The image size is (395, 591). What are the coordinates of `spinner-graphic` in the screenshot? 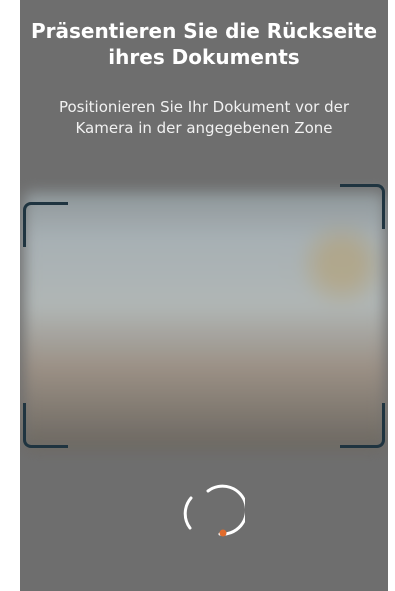 It's located at (214, 510).